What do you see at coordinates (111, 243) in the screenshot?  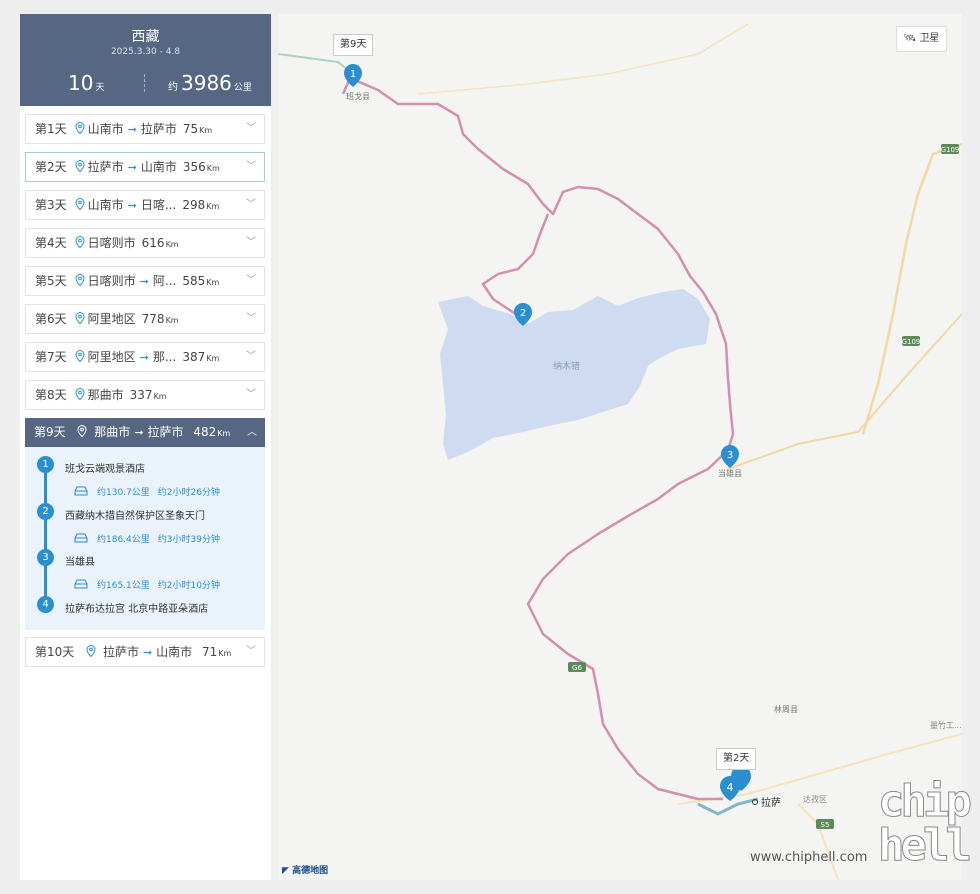 I see `day-from: 日喀则市` at bounding box center [111, 243].